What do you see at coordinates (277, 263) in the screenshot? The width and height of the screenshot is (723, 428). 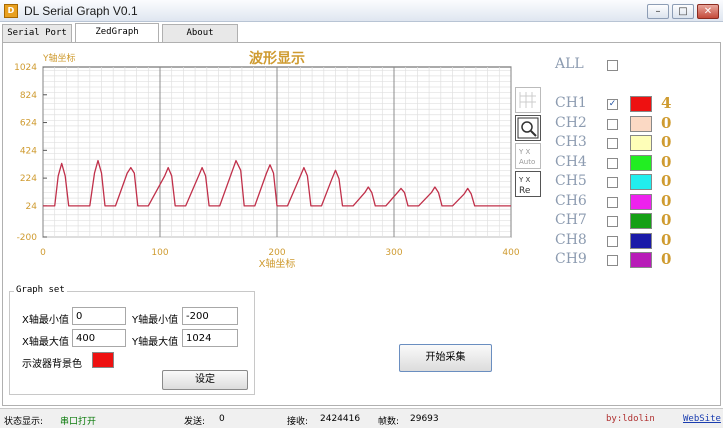 I see `x-axis-label: X轴坐标` at bounding box center [277, 263].